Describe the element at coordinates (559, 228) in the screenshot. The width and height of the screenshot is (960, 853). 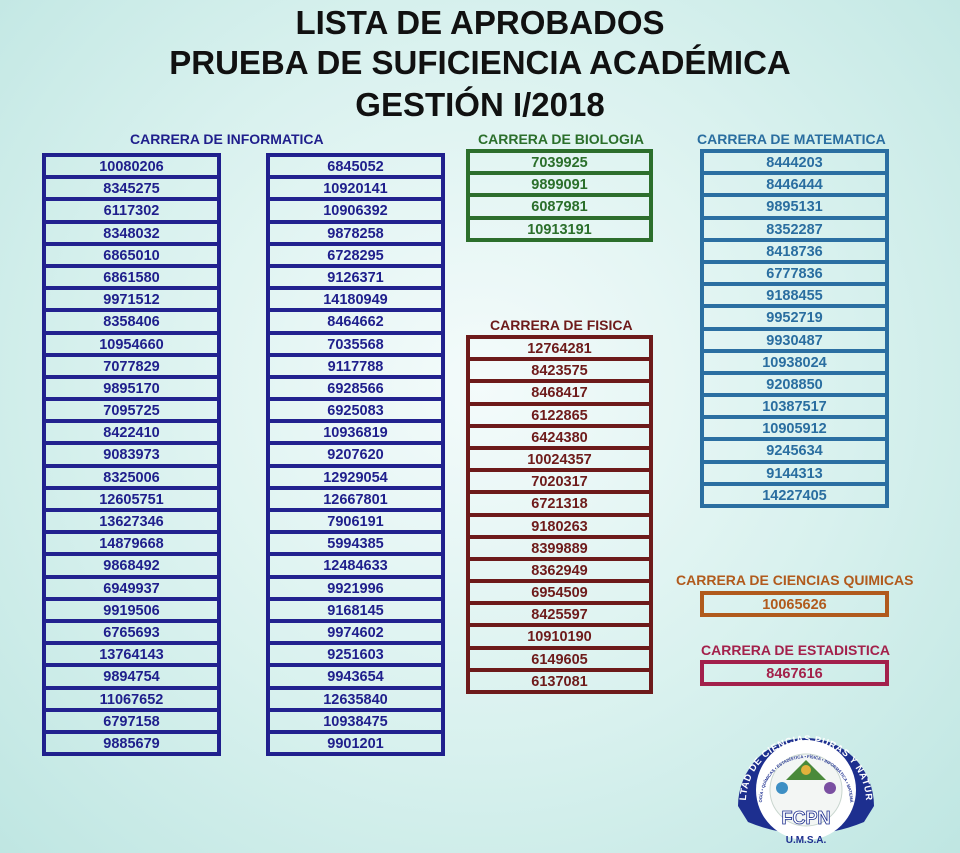
I see `list-item: 10913191` at that location.